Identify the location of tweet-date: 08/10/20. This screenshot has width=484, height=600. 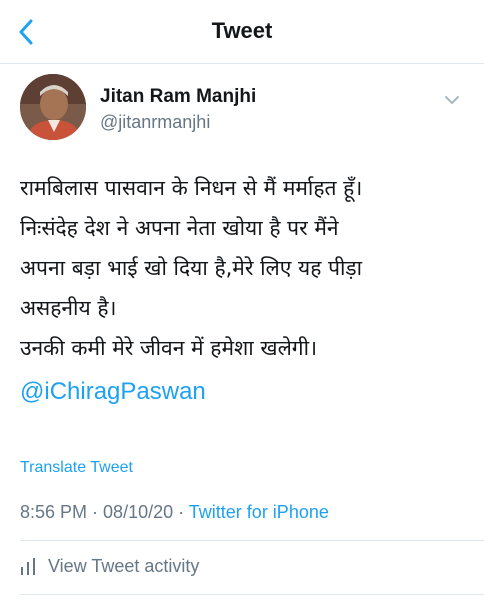
(138, 512).